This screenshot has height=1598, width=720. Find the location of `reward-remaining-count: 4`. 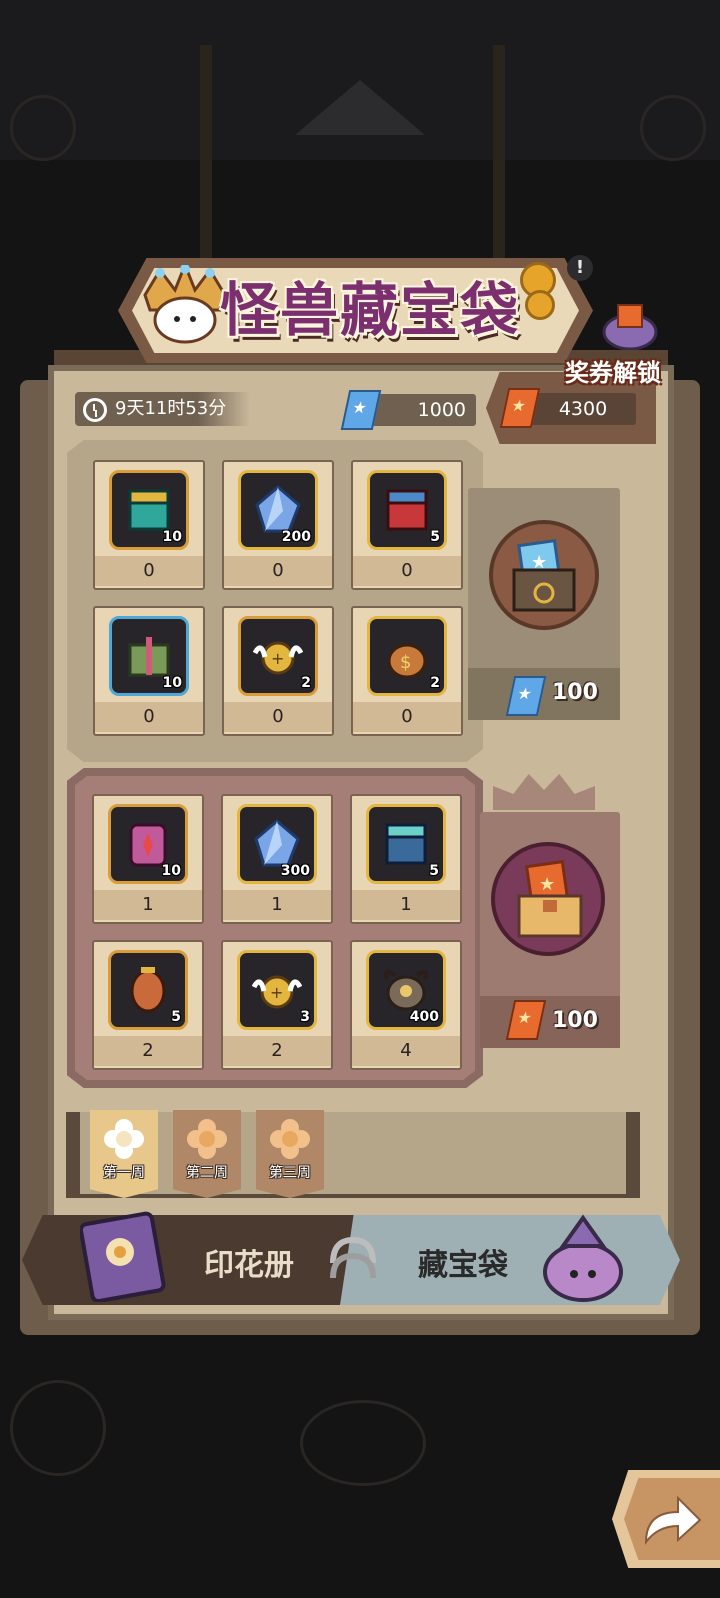

reward-remaining-count: 4 is located at coordinates (406, 1051).